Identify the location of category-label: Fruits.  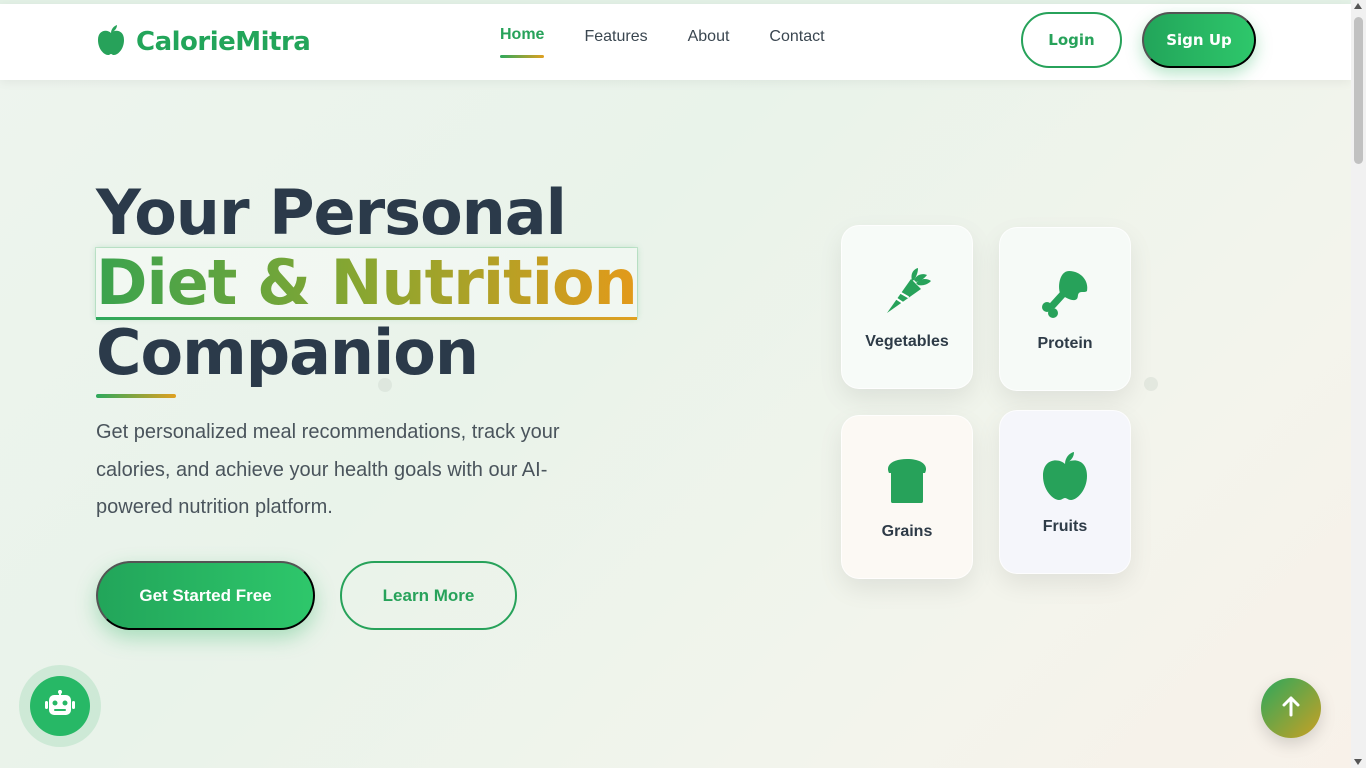
(1065, 526).